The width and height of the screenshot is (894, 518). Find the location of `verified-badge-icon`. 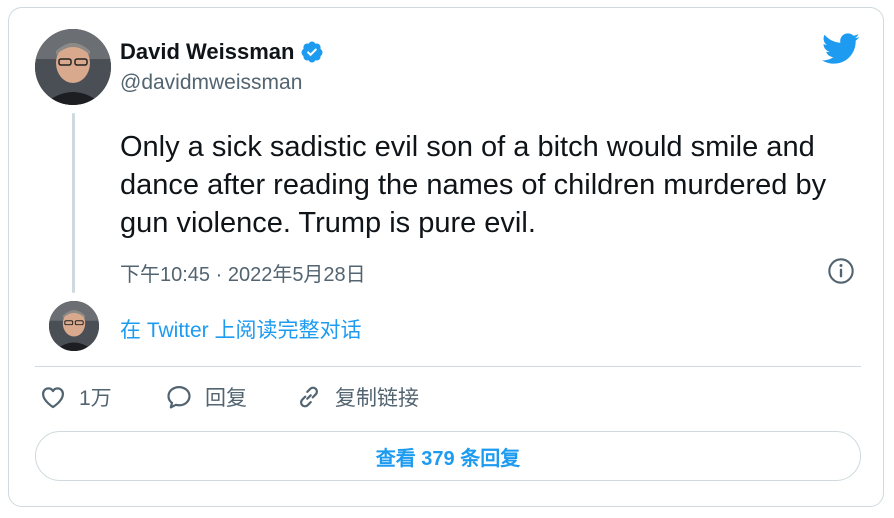

verified-badge-icon is located at coordinates (312, 52).